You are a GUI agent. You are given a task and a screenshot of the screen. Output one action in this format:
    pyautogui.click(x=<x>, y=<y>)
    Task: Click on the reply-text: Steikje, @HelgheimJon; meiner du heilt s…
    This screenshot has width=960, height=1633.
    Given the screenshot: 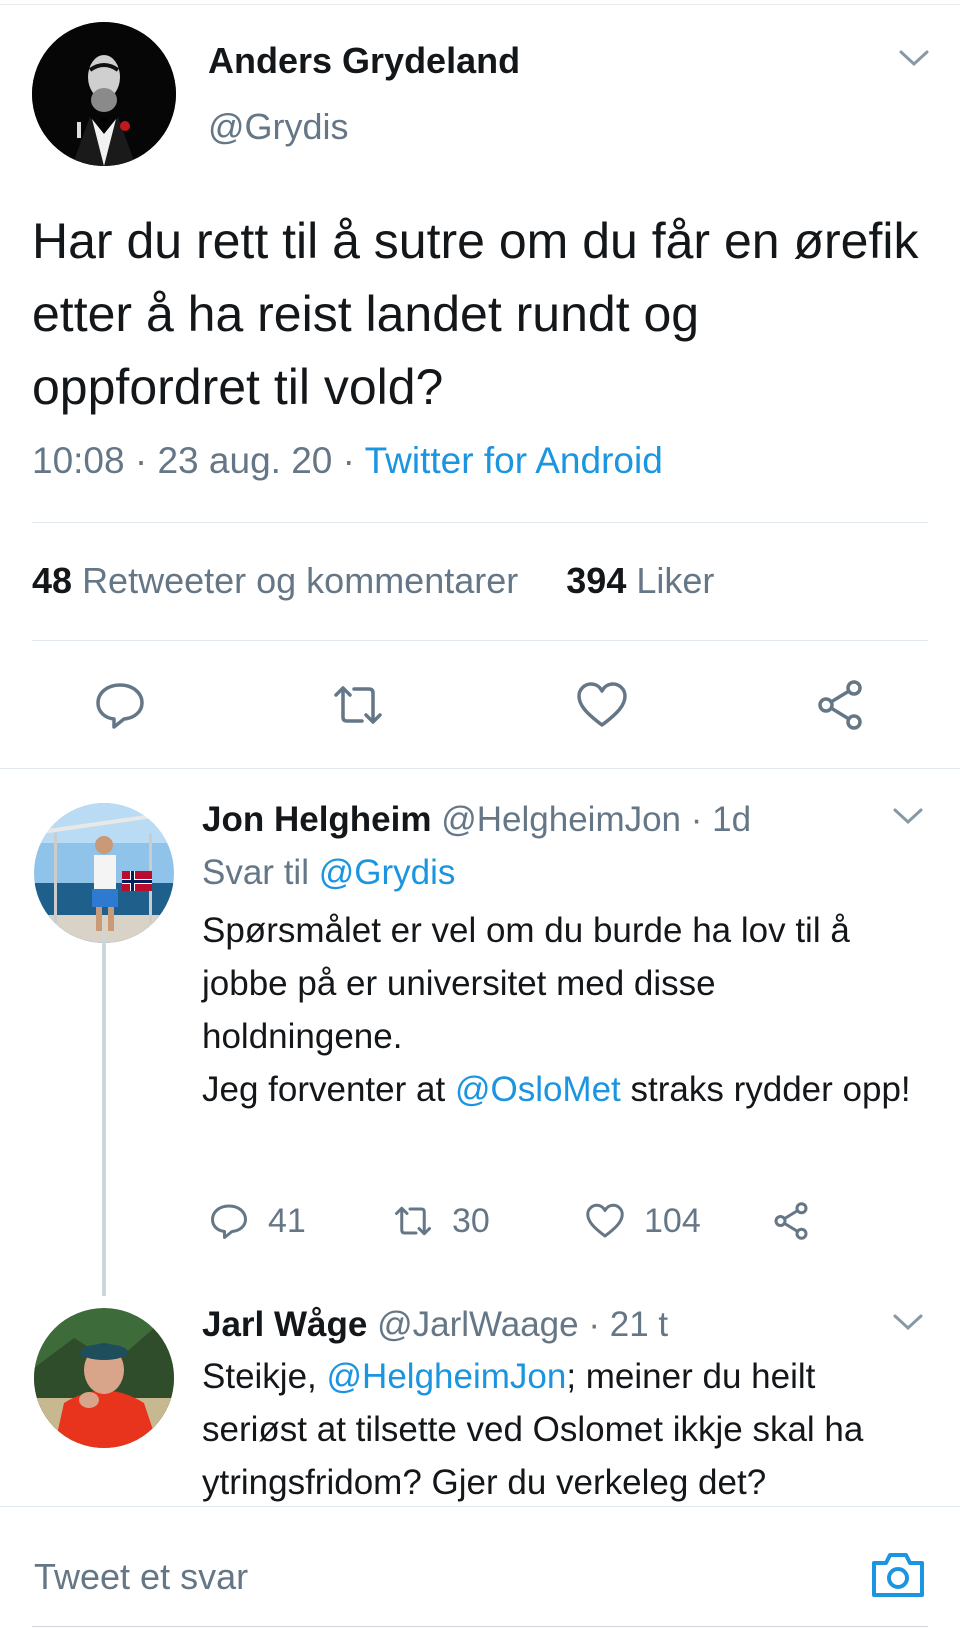 What is the action you would take?
    pyautogui.click(x=562, y=1429)
    